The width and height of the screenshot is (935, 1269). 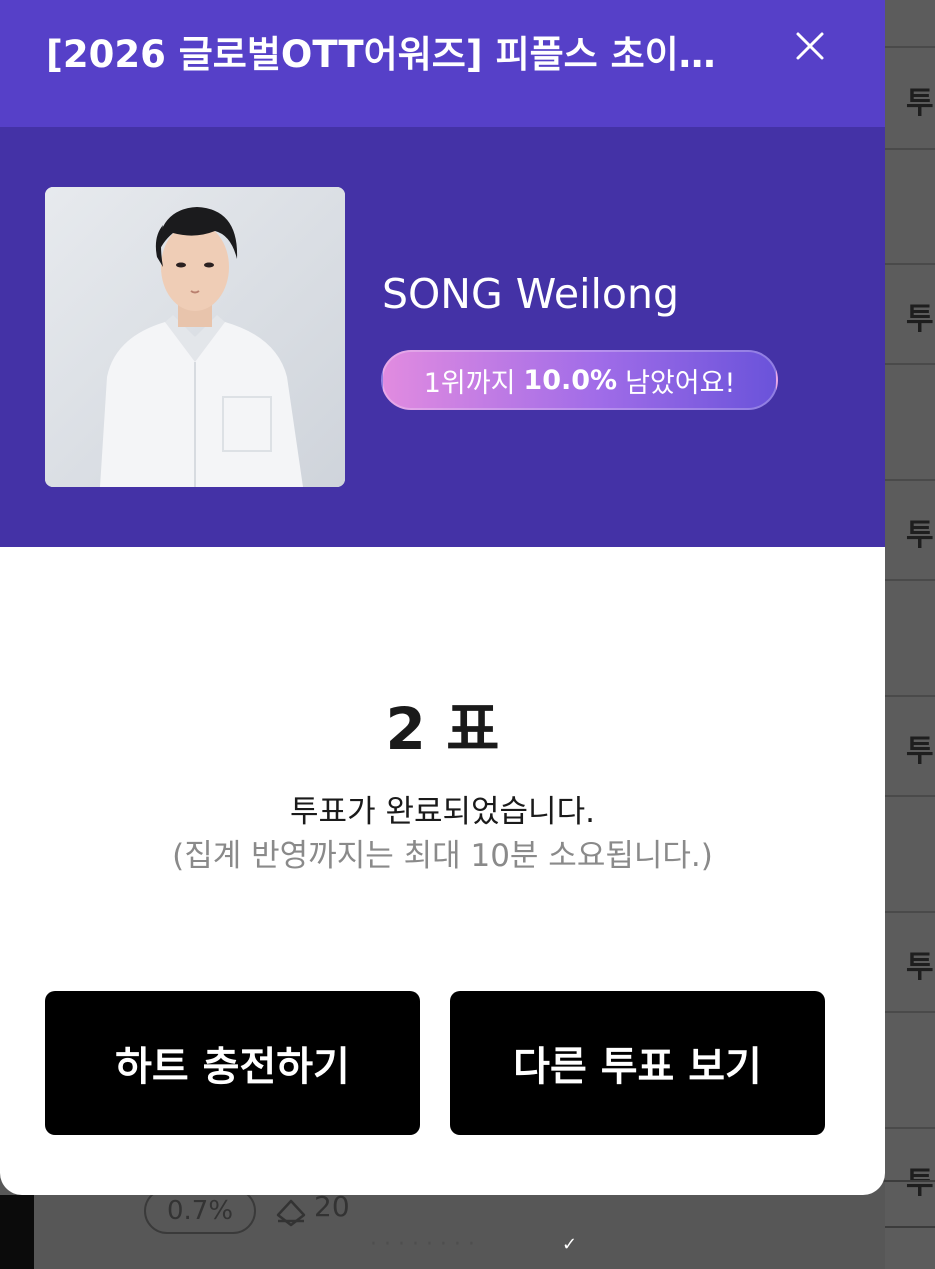 I want to click on other-votes-button: 다른 투표 보기, so click(x=637, y=1063).